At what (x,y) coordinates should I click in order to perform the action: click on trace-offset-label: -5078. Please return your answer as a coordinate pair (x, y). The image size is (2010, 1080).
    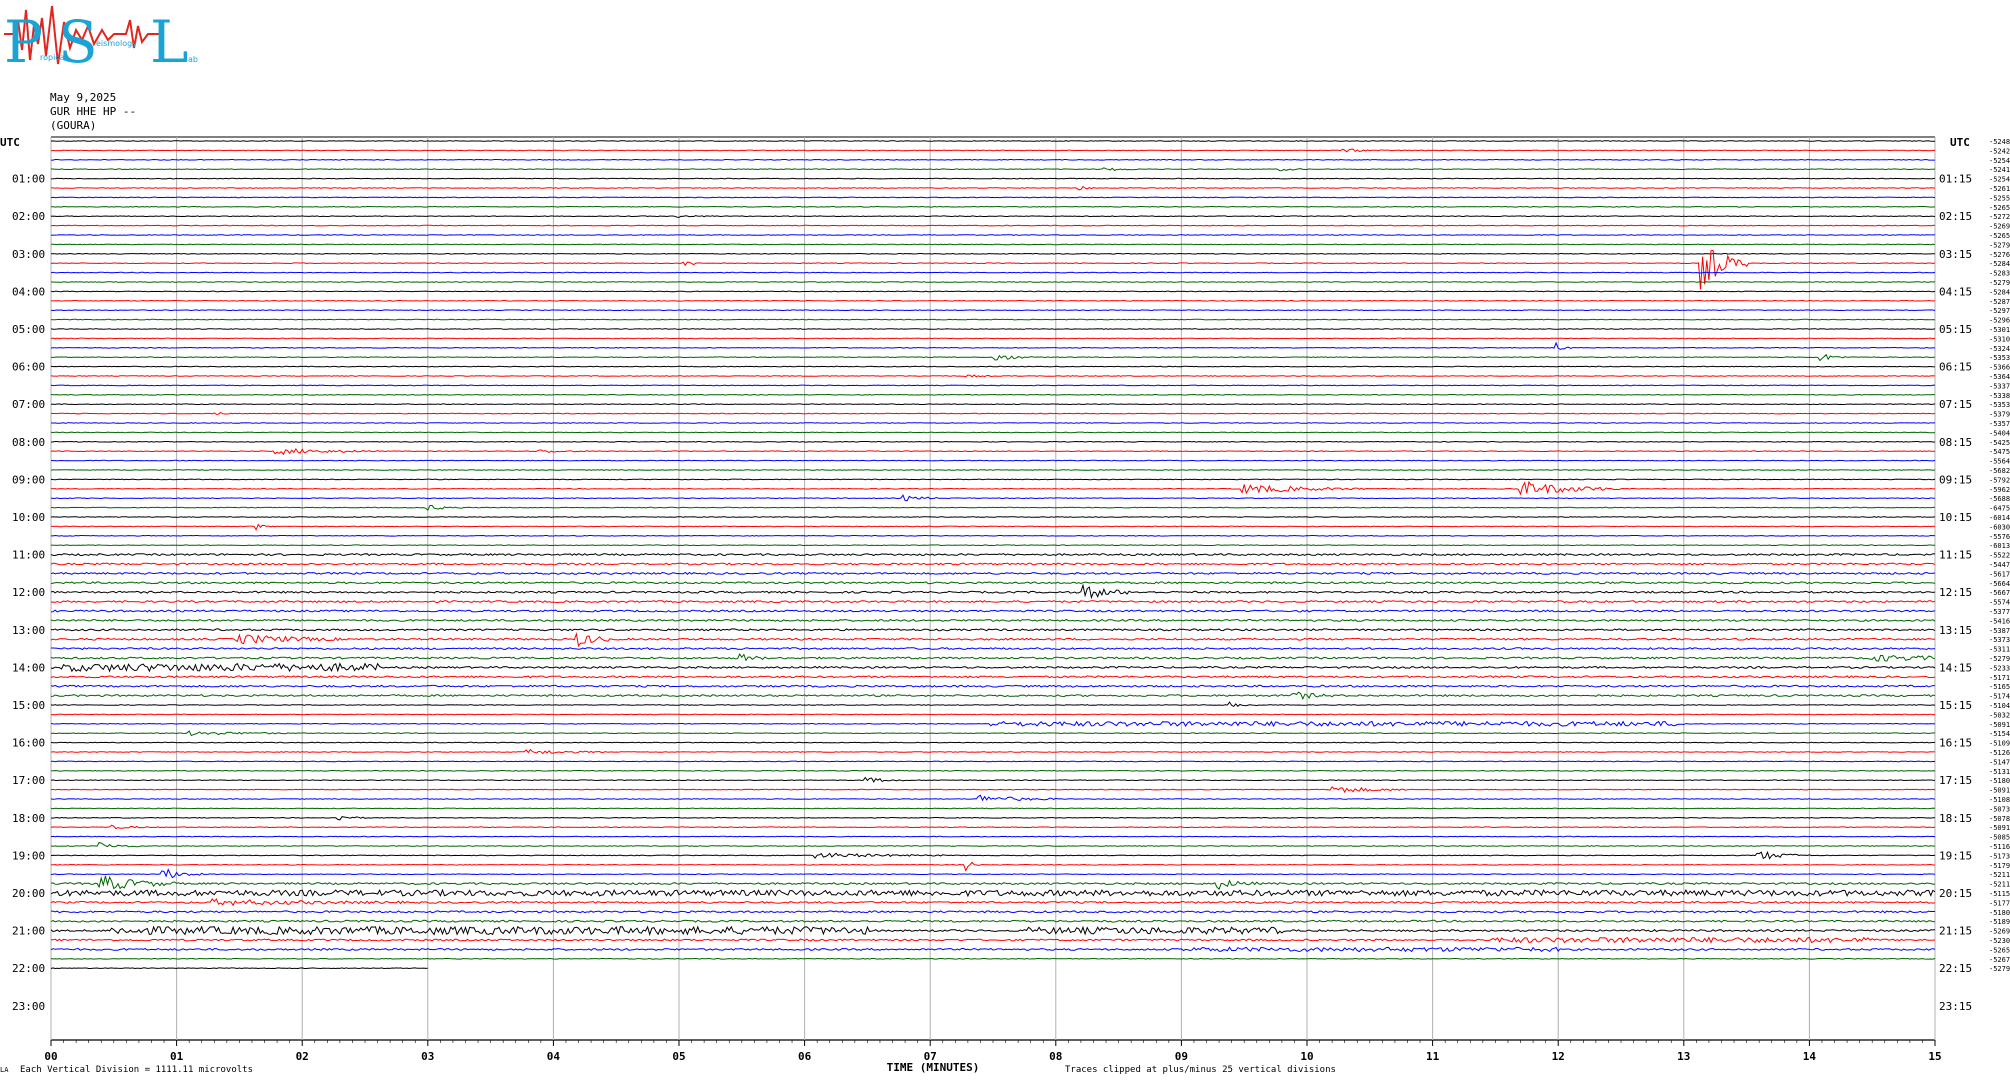
    Looking at the image, I should click on (1999, 819).